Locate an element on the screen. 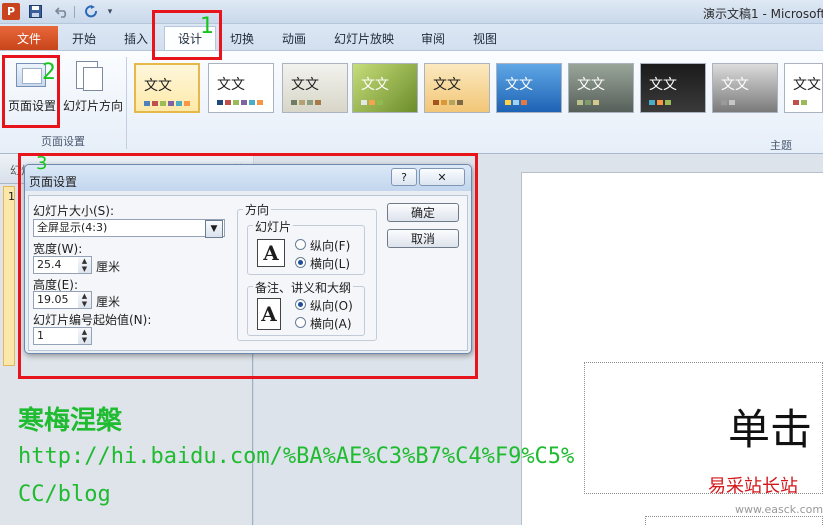  slide-thumbnail is located at coordinates (9, 276).